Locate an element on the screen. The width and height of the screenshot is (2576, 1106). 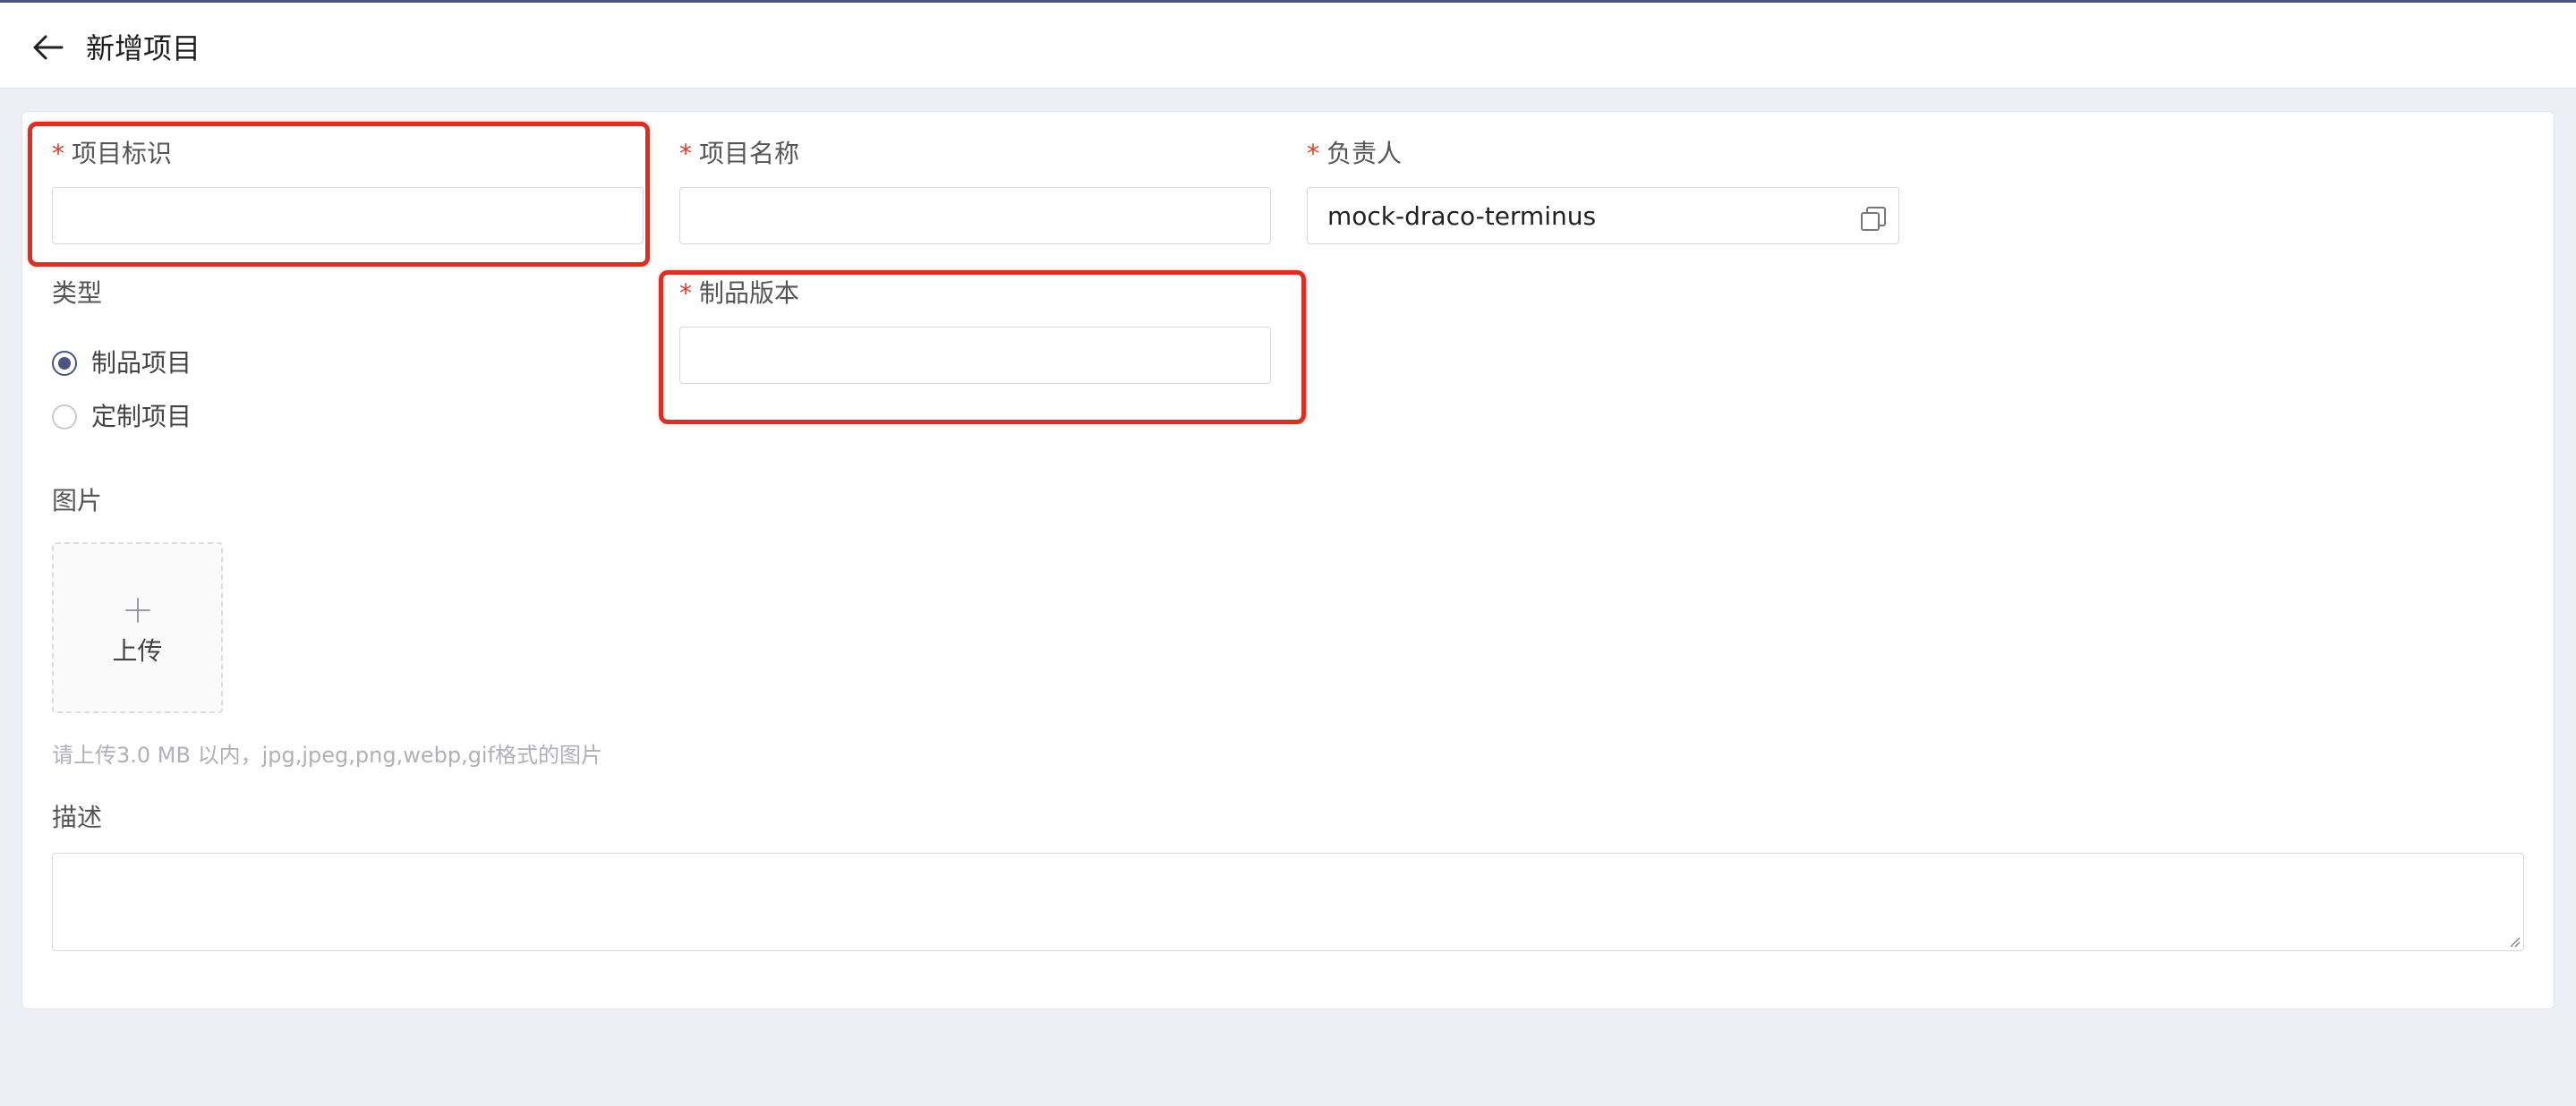
image-label: 图片 is located at coordinates (77, 500).